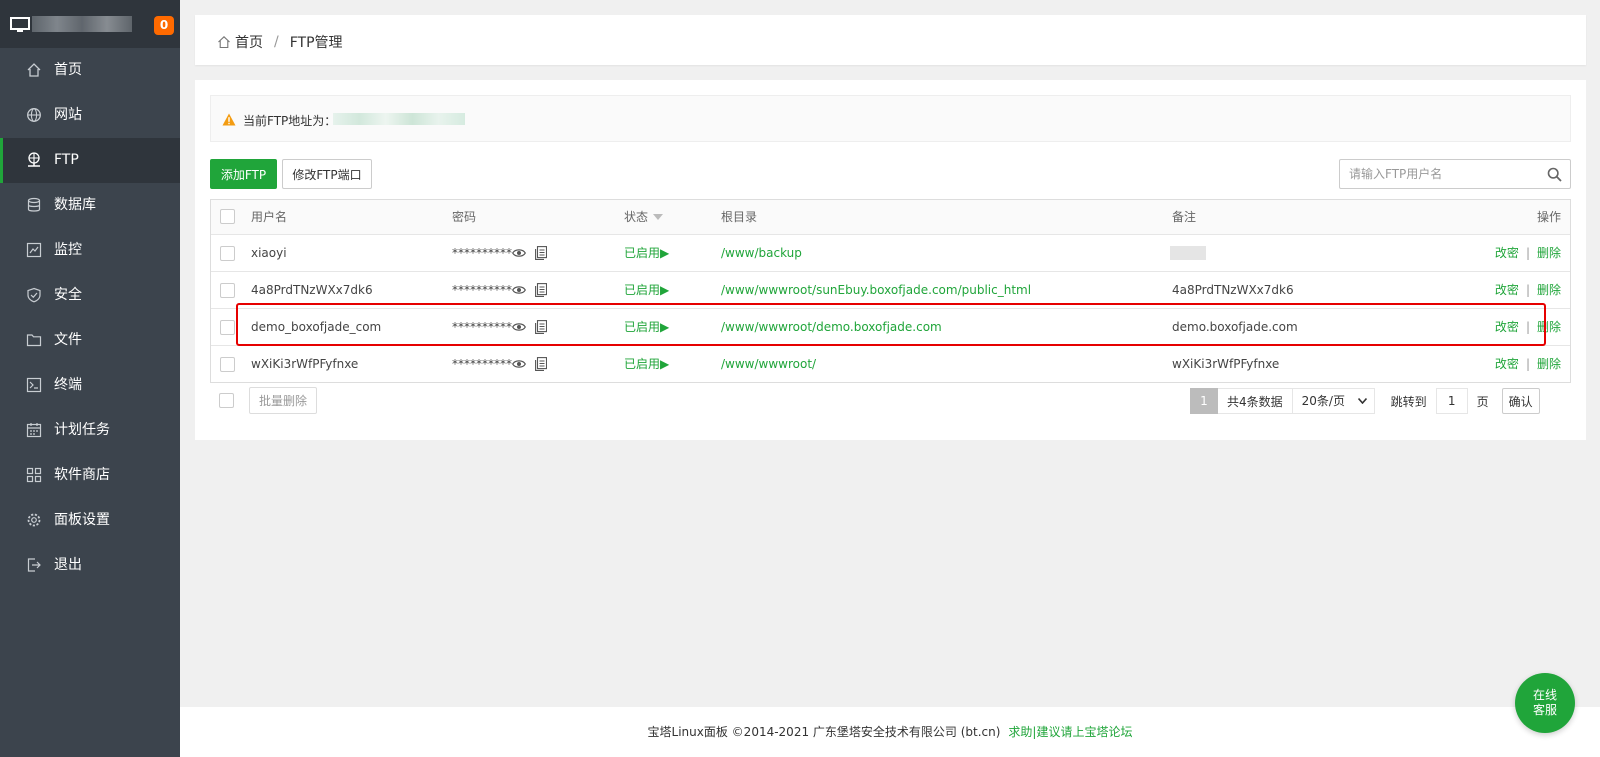  What do you see at coordinates (20, 24) in the screenshot?
I see `monitor-icon` at bounding box center [20, 24].